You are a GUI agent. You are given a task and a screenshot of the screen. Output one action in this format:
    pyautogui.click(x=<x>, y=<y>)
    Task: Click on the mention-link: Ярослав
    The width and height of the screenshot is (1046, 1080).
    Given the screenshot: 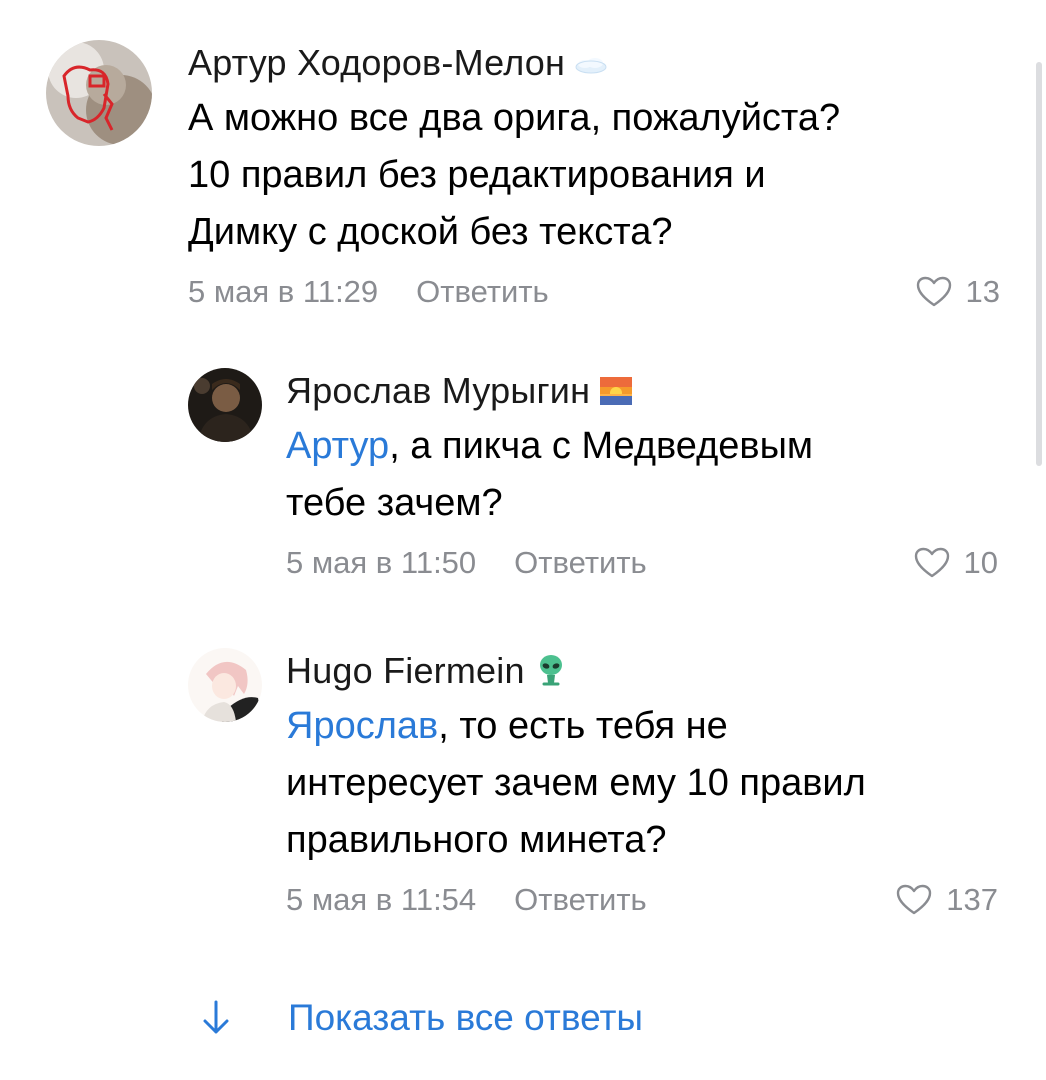 What is the action you would take?
    pyautogui.click(x=362, y=726)
    